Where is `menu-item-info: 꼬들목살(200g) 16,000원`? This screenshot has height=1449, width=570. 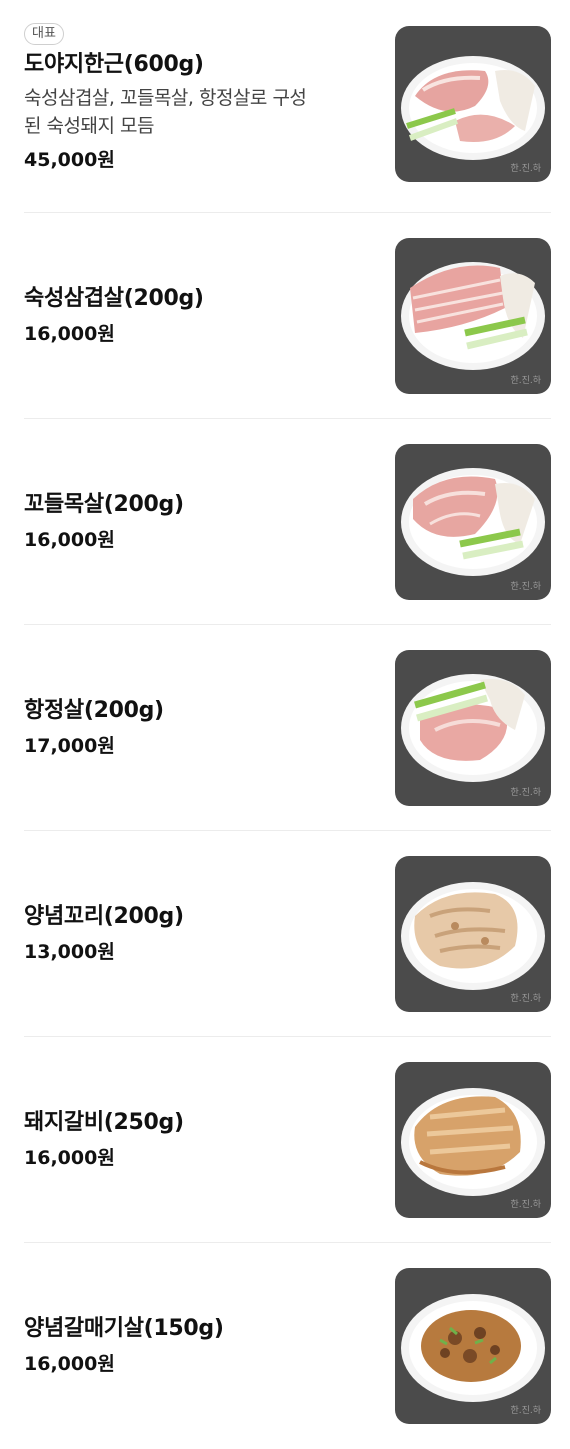 menu-item-info: 꼬들목살(200g) 16,000원 is located at coordinates (209, 522).